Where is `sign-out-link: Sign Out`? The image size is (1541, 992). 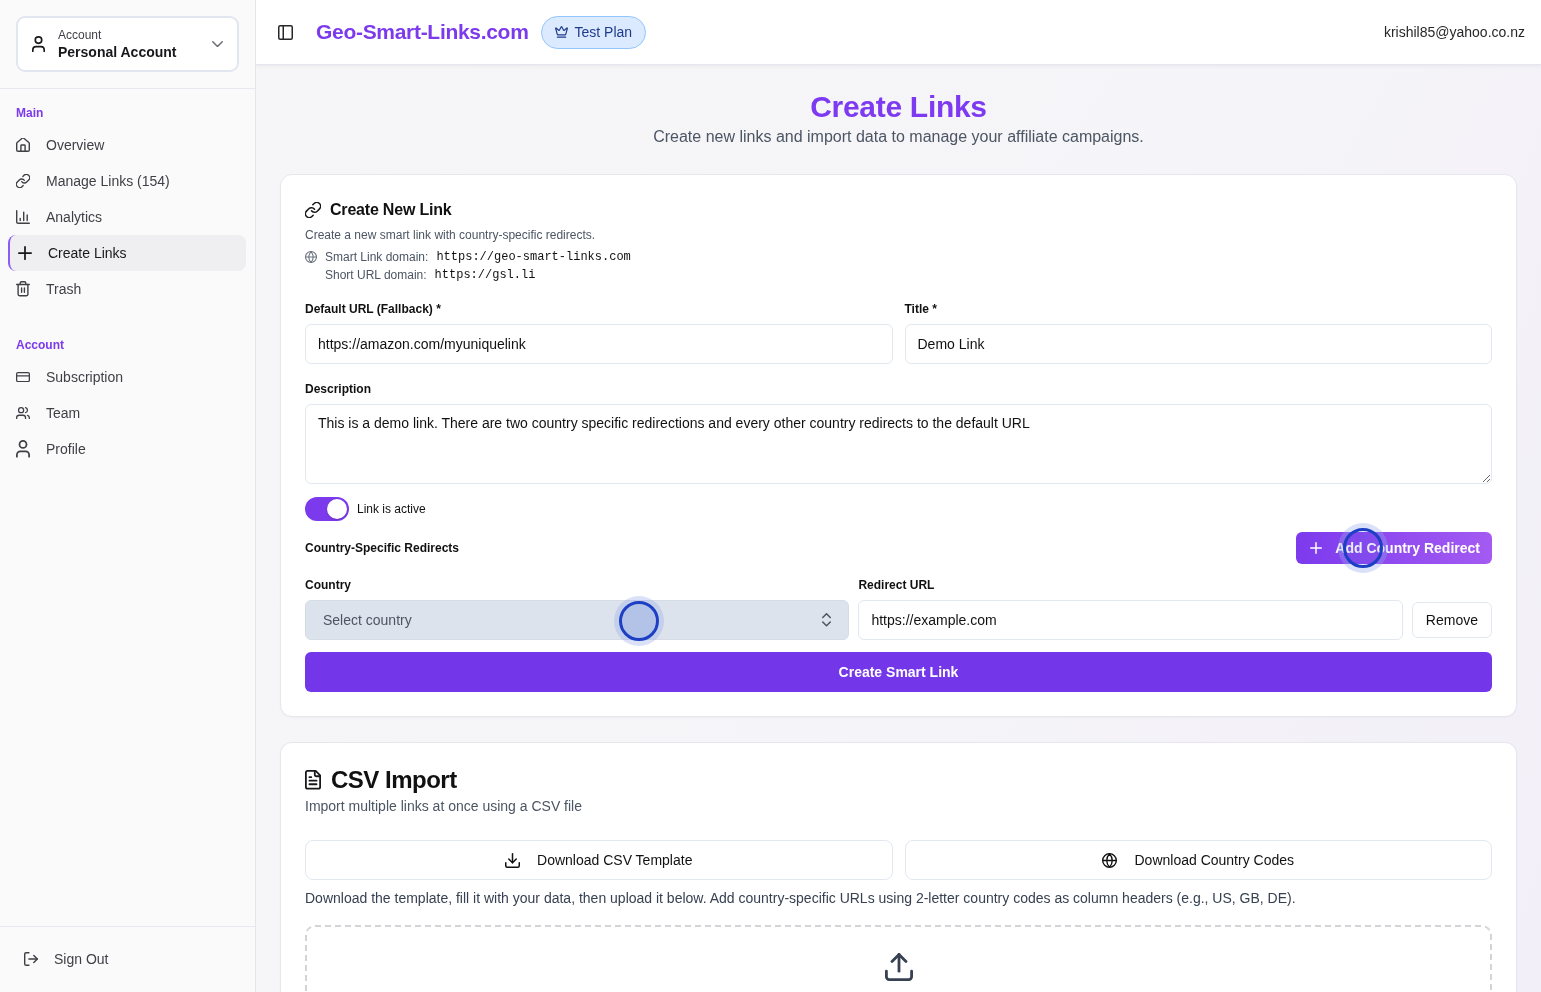
sign-out-link: Sign Out is located at coordinates (127, 959).